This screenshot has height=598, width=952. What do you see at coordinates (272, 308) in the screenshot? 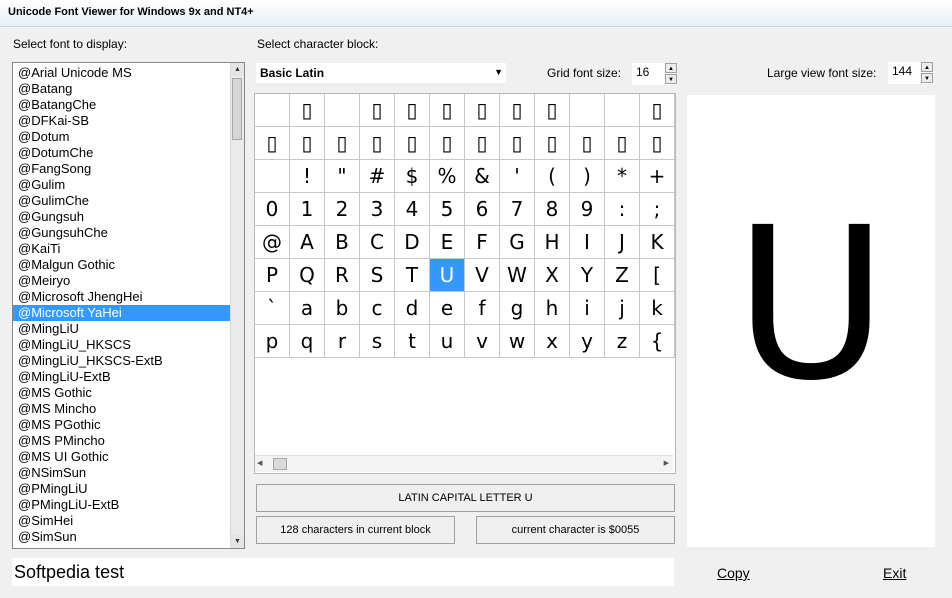
I see `grid-cell: `` at bounding box center [272, 308].